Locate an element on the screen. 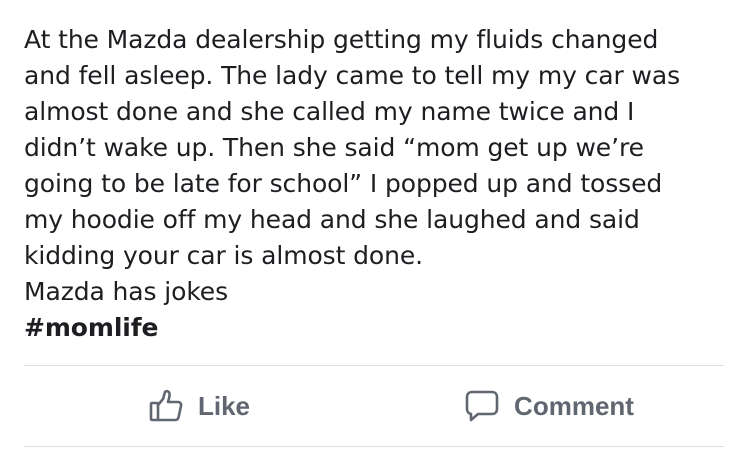  comment-button: Comment is located at coordinates (549, 406).